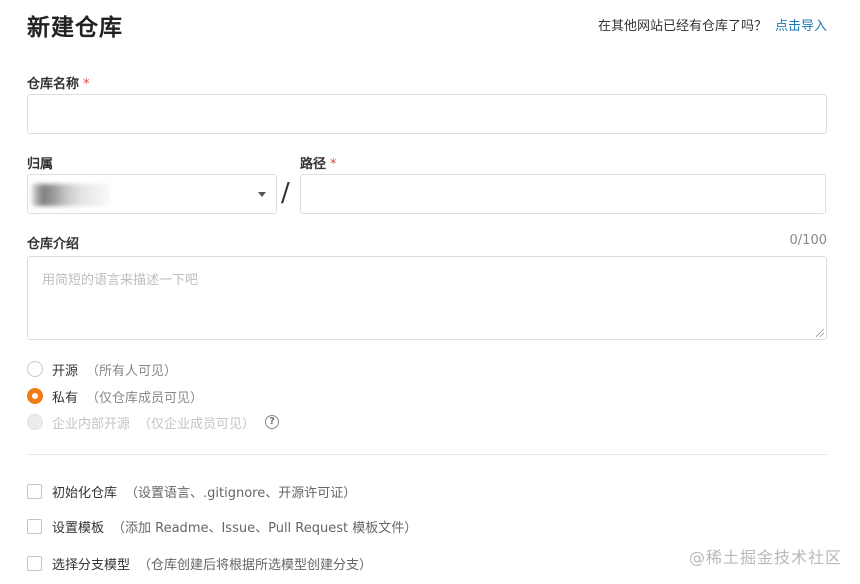 Image resolution: width=860 pixels, height=584 pixels. What do you see at coordinates (78, 528) in the screenshot?
I see `option-label: 设置模板` at bounding box center [78, 528].